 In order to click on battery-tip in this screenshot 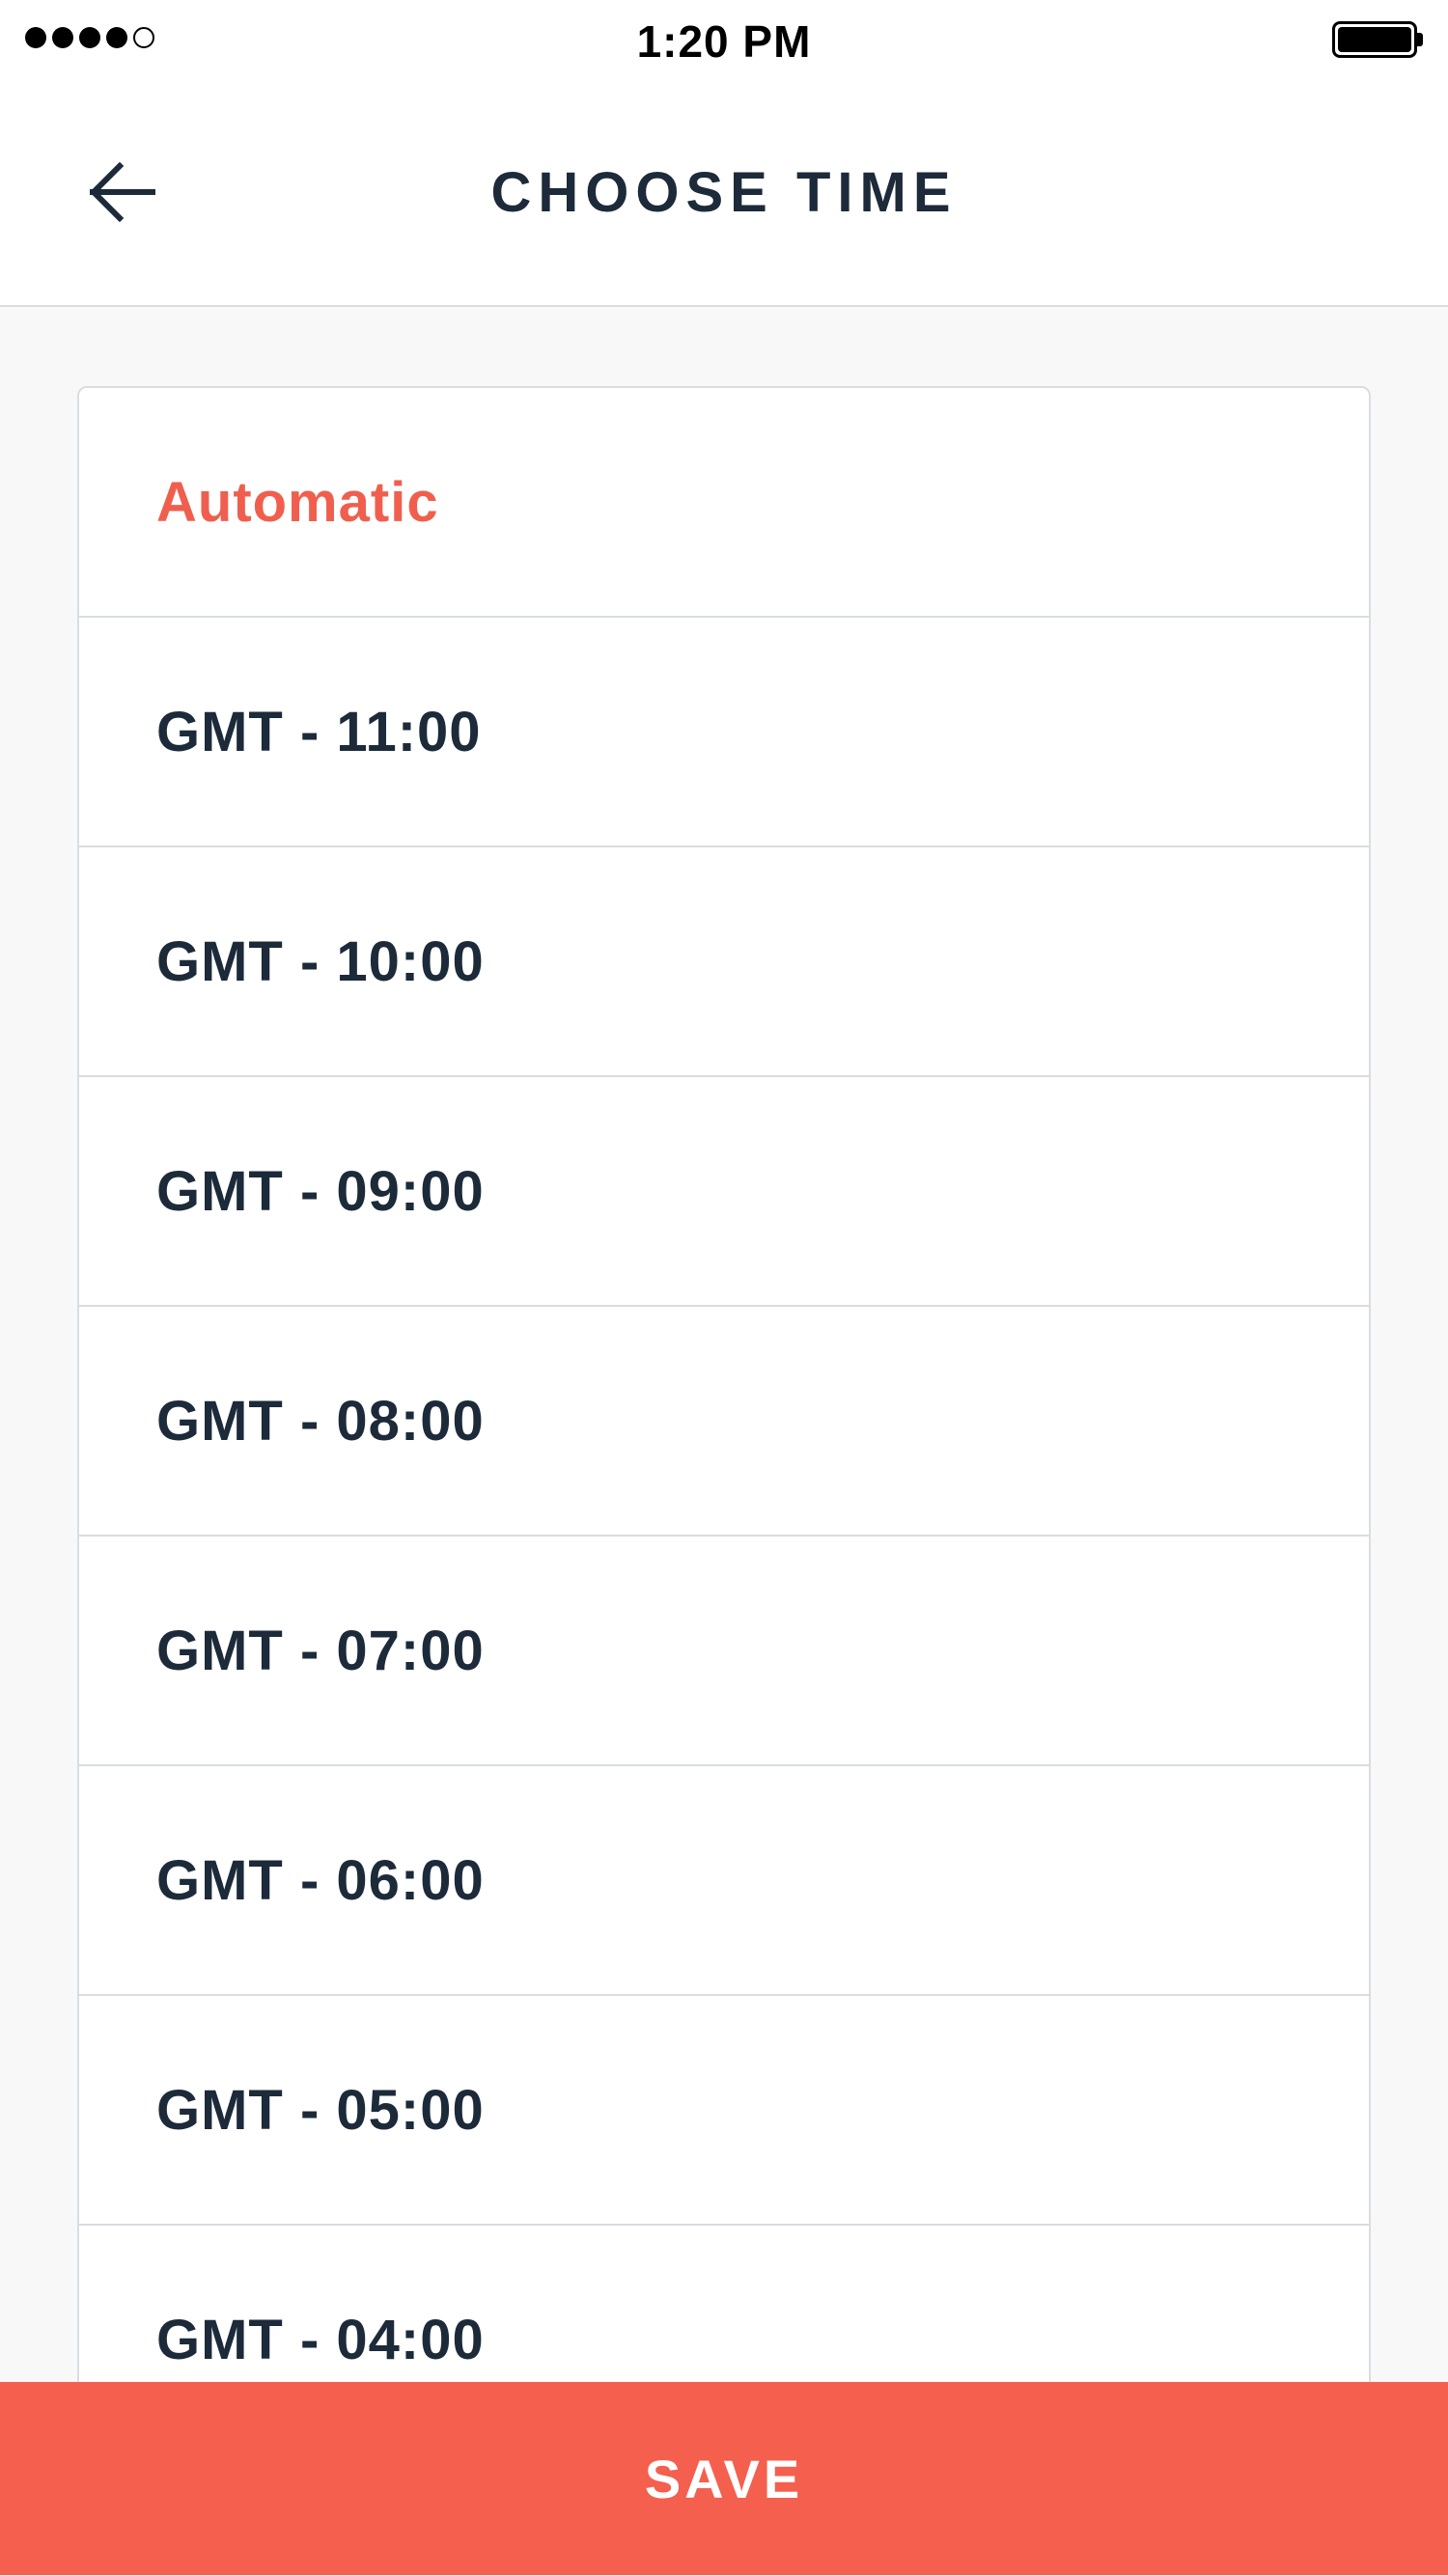, I will do `click(1420, 39)`.